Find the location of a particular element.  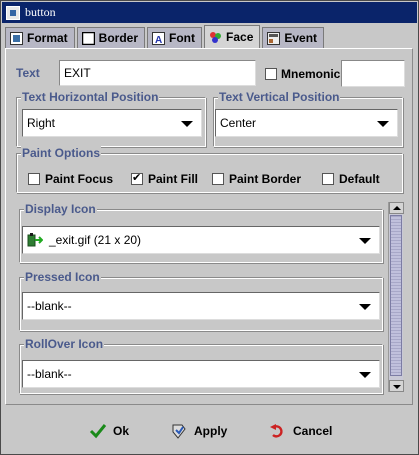

text-input is located at coordinates (157, 73).